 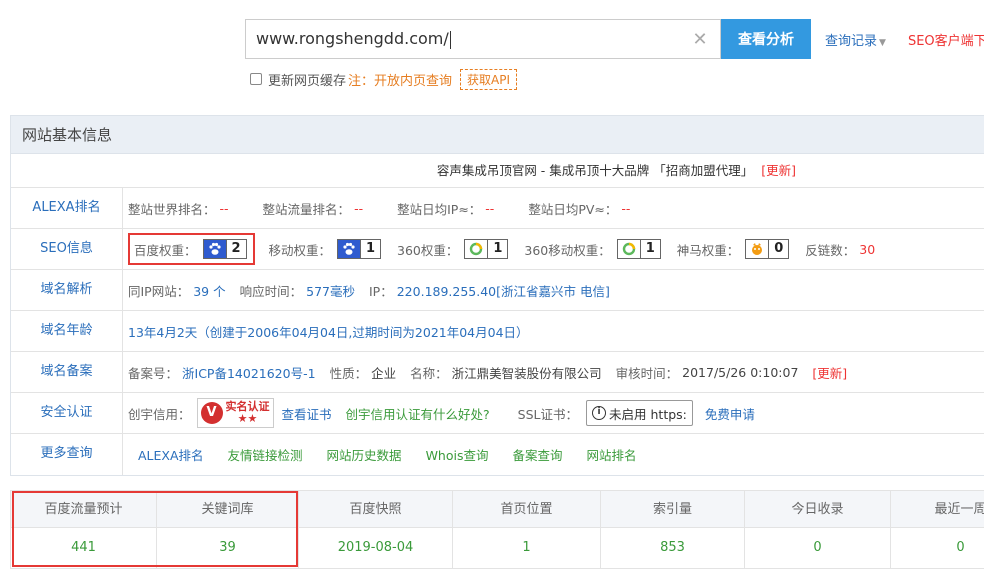 What do you see at coordinates (67, 249) in the screenshot?
I see `seo-row-label: SEO信息` at bounding box center [67, 249].